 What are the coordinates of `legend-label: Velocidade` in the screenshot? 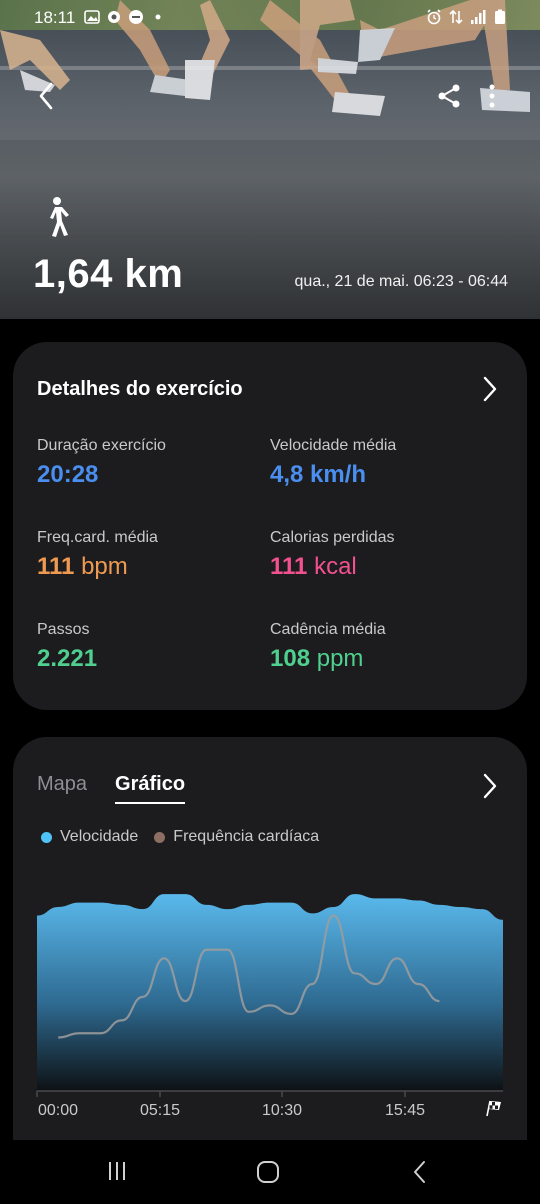 It's located at (99, 836).